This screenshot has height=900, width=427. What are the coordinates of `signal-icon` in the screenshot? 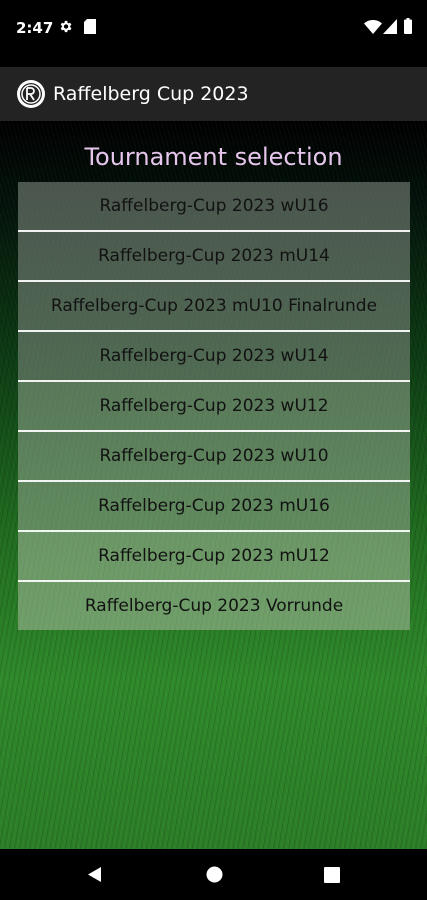 It's located at (390, 26).